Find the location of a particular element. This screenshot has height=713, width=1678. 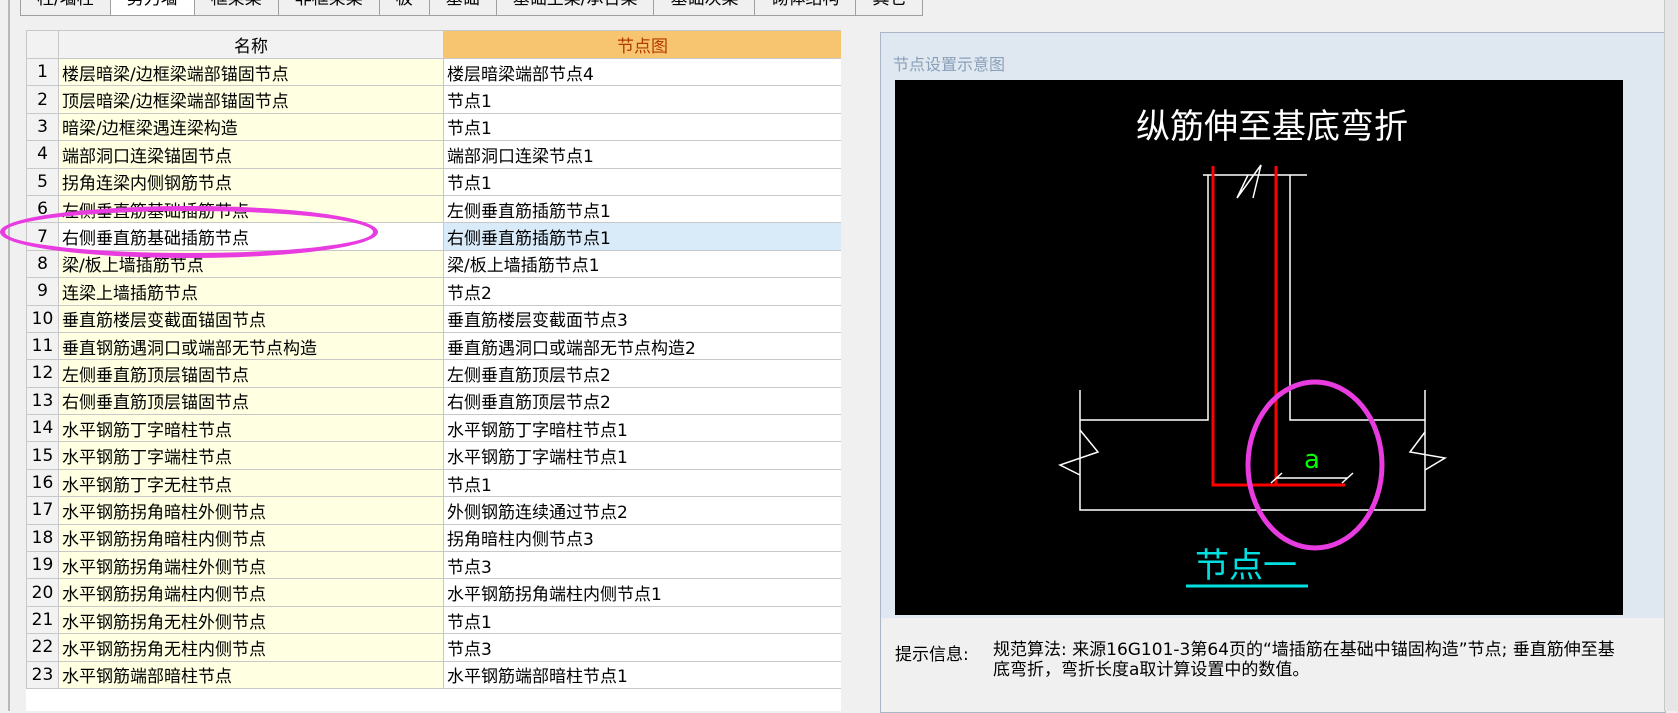

preview-panel-title: 节点设置示意图 is located at coordinates (949, 64).